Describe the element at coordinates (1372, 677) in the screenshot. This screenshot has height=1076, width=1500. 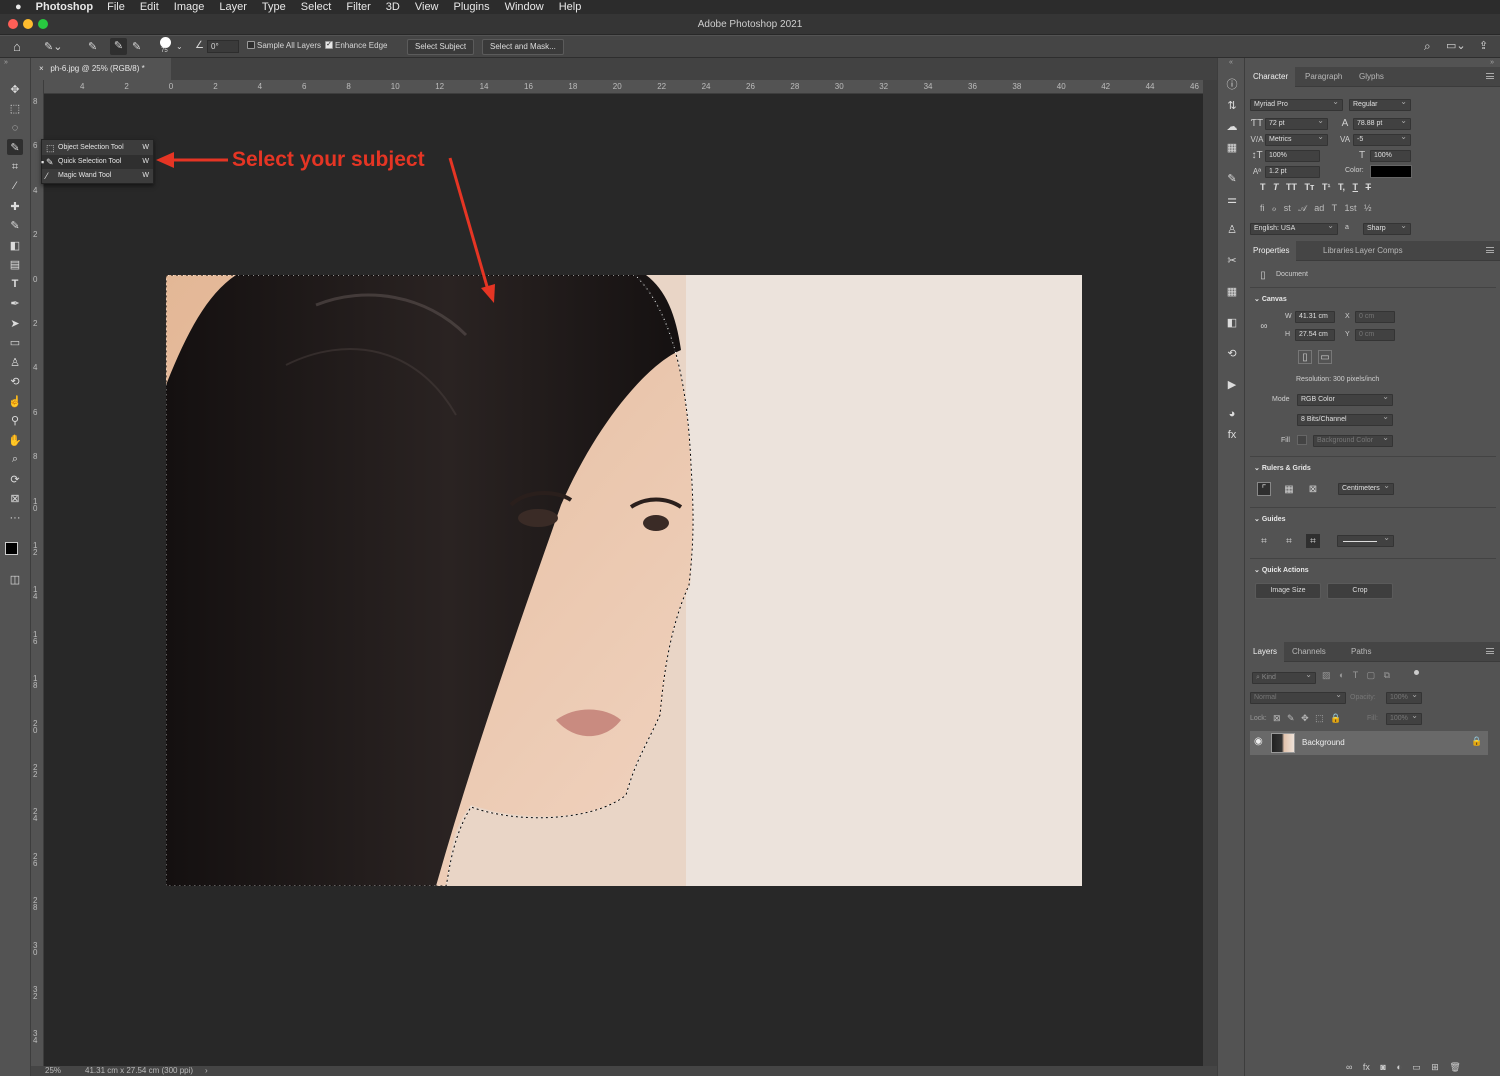
I see `layer-filter-icons: ▨ ◐ T ▢ ⧉` at that location.